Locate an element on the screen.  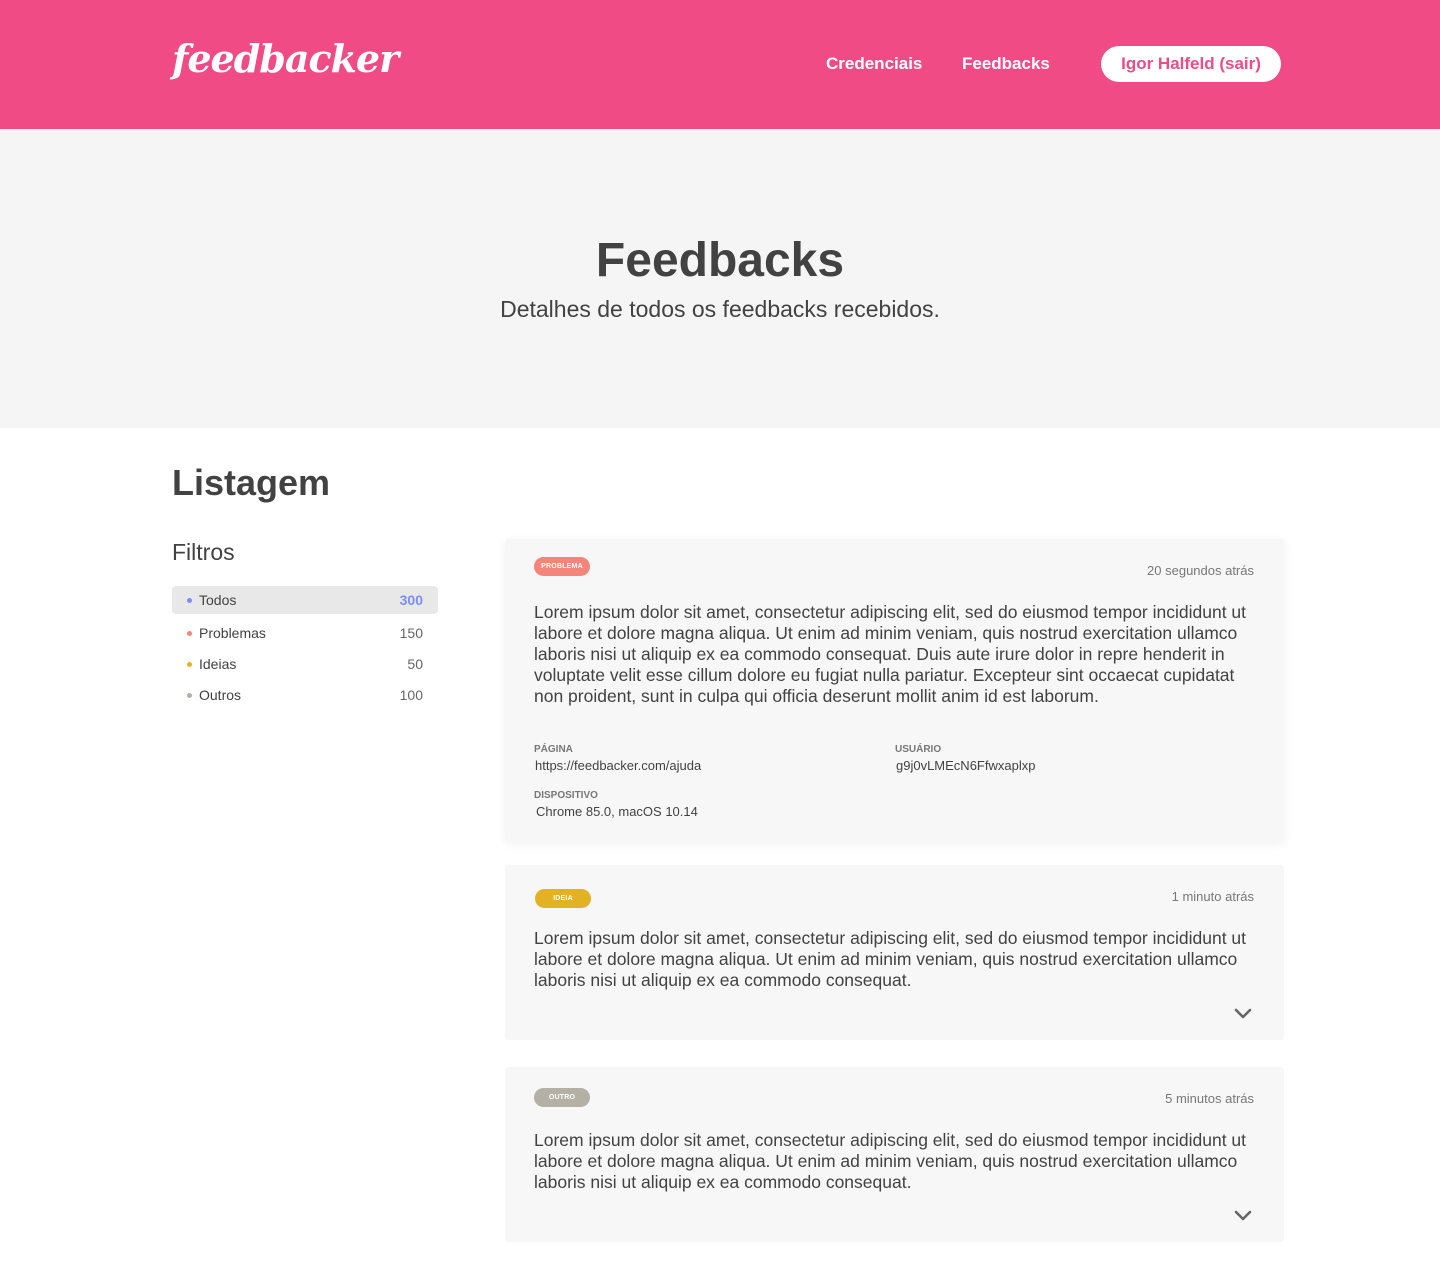
filter-label: Todos is located at coordinates (218, 600).